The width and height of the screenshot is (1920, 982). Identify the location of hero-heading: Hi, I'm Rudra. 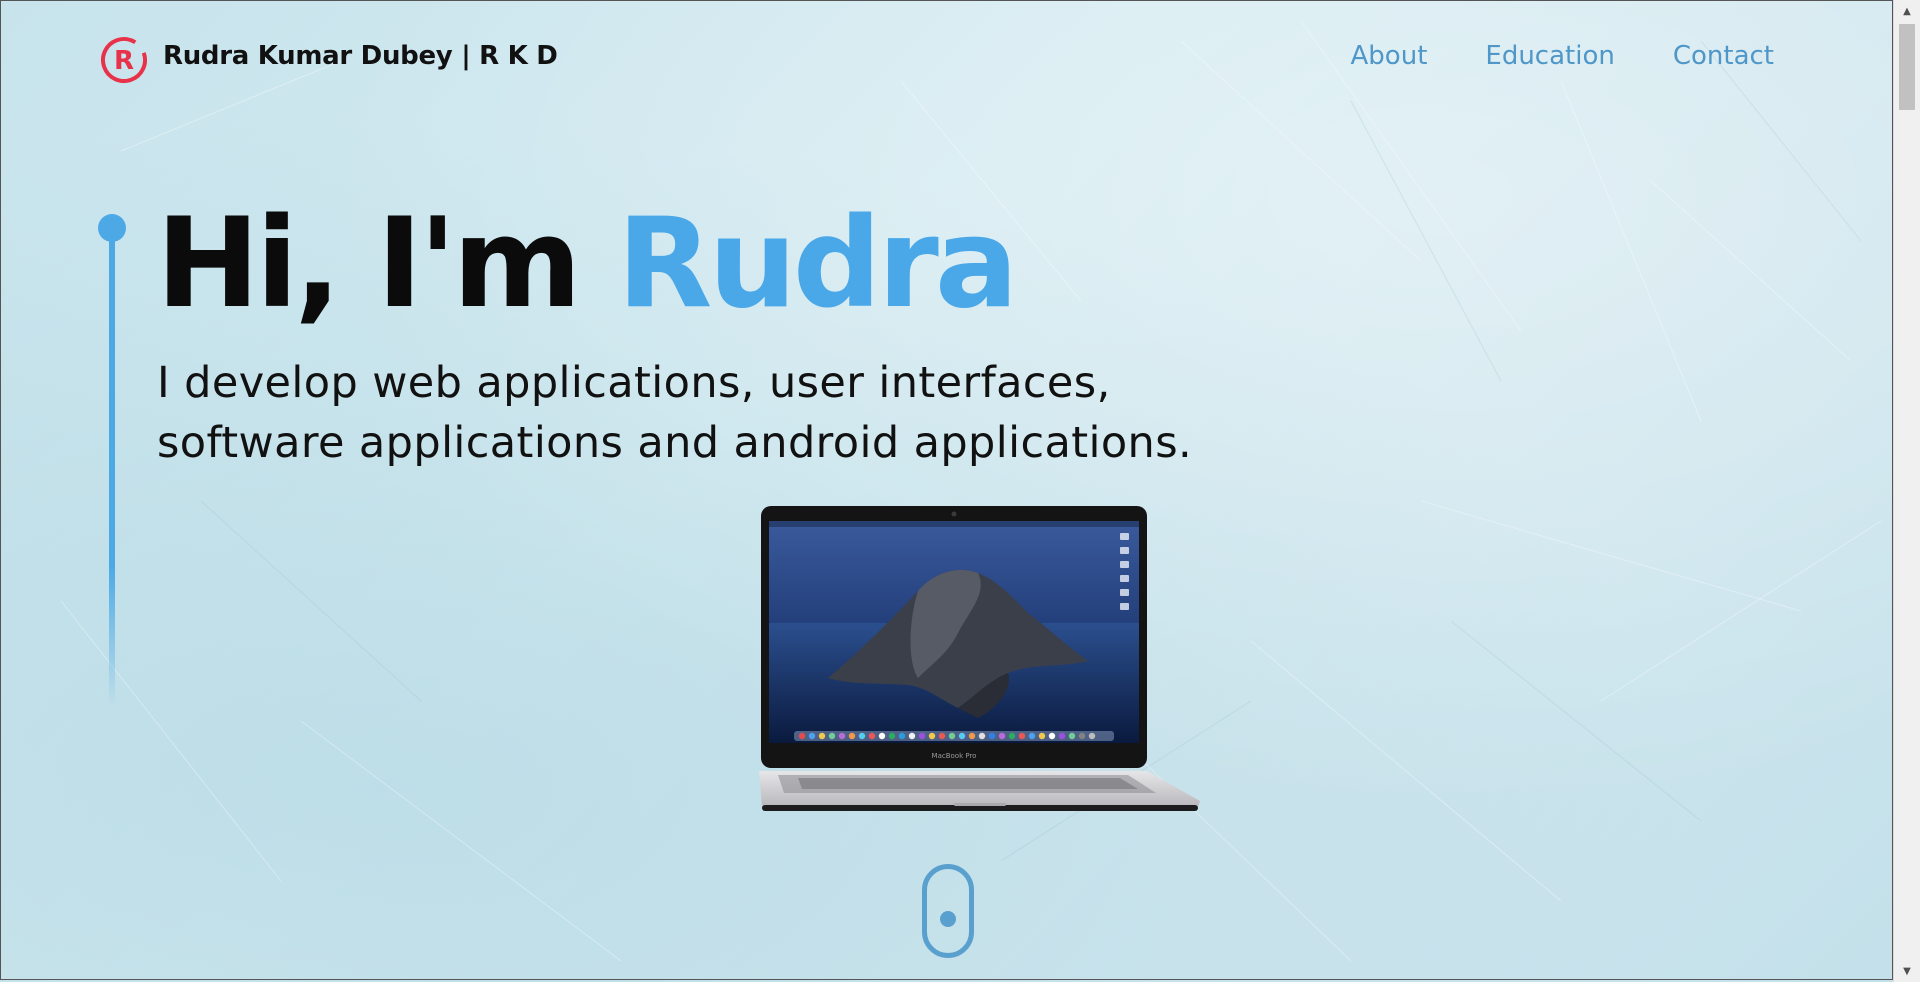
(587, 264).